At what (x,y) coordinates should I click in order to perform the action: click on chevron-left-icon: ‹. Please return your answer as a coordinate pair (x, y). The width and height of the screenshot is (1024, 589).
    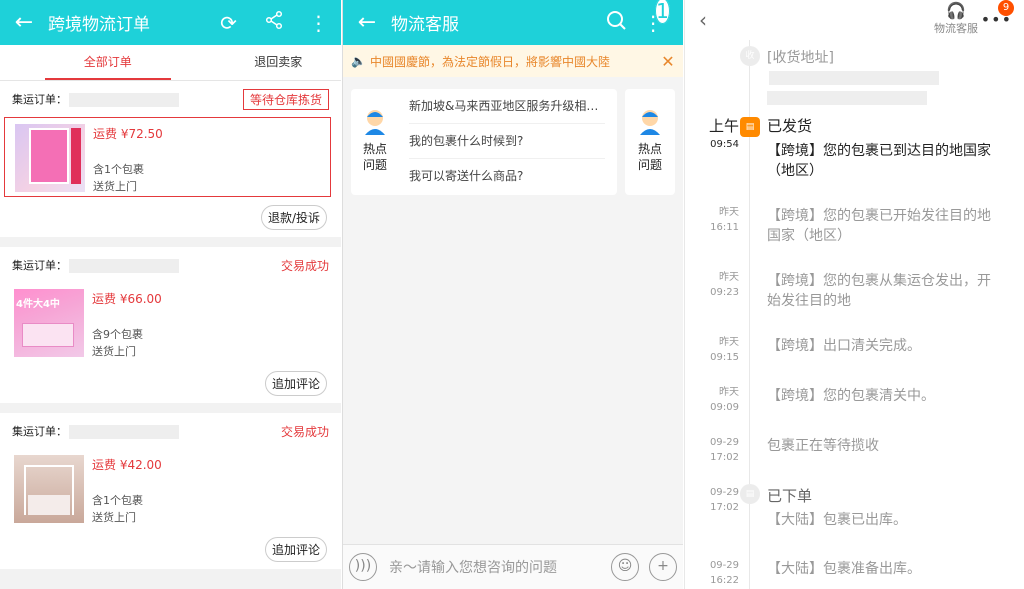
    Looking at the image, I should click on (703, 20).